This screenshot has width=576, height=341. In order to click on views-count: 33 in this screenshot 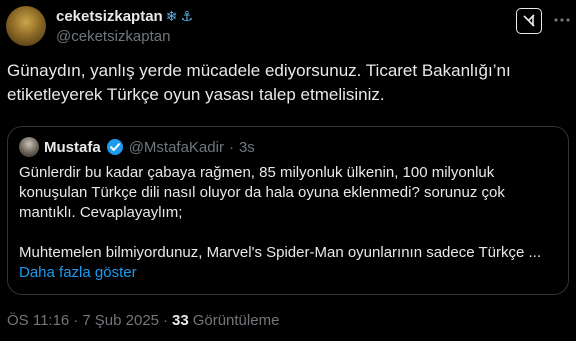, I will do `click(180, 320)`.